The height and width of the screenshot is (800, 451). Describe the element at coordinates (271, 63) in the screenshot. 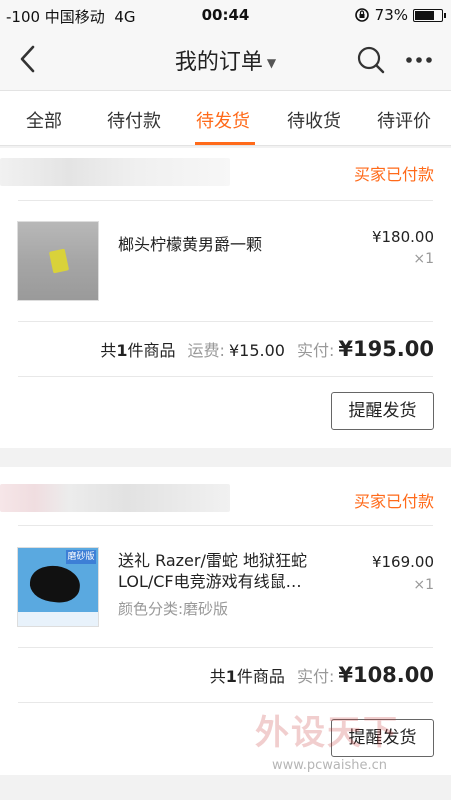

I see `caret-down-icon: ▼` at that location.